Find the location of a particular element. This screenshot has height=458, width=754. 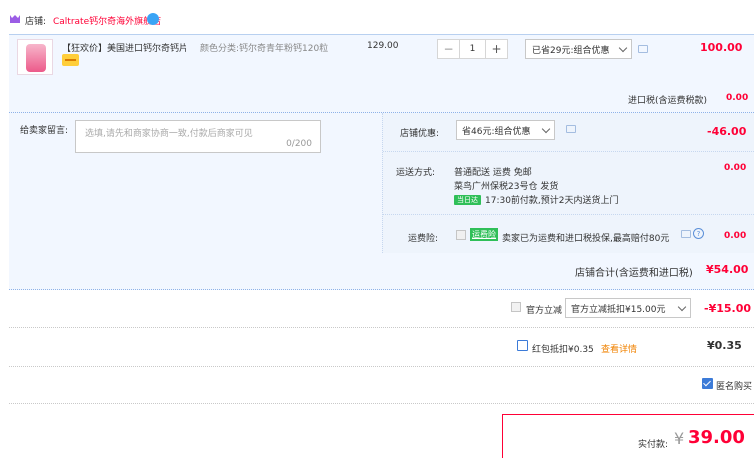

help-icon: ? is located at coordinates (698, 233).